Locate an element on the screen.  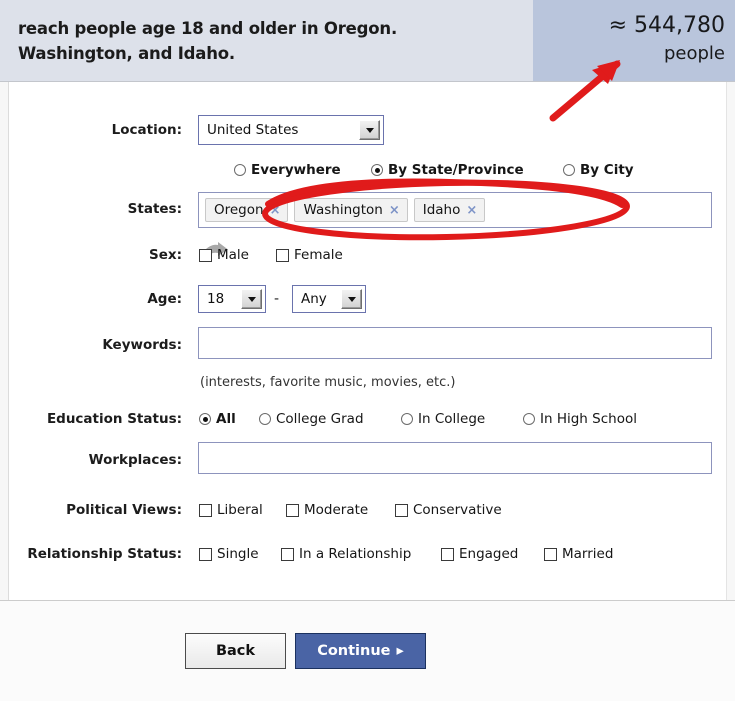
scope-radio-by-state: By State/Province is located at coordinates (447, 170).